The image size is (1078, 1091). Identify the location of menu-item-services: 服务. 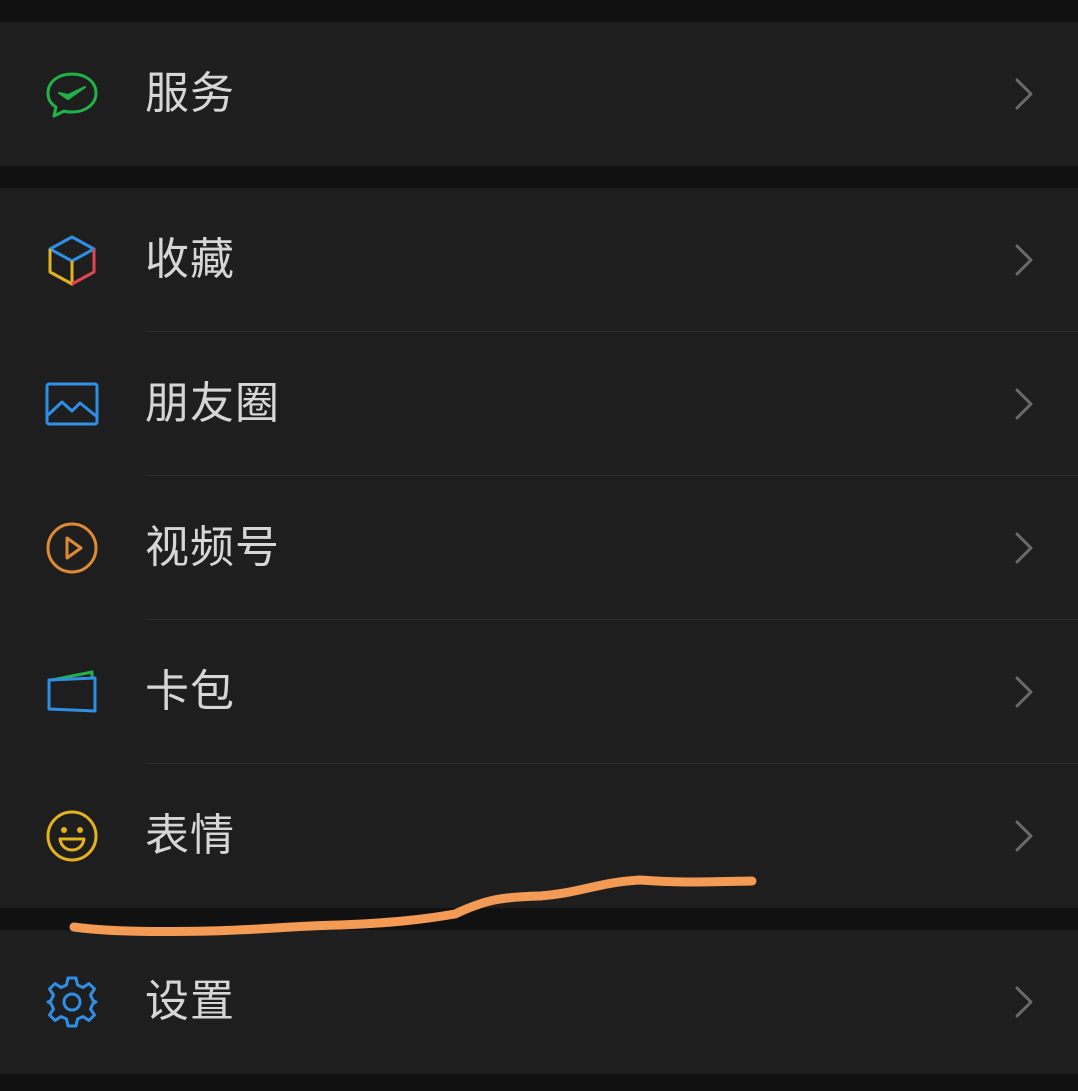
(539, 94).